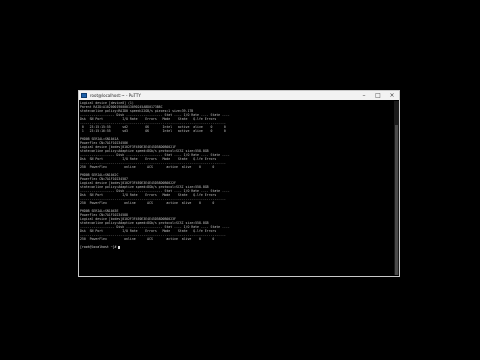  What do you see at coordinates (119, 247) in the screenshot?
I see `text-cursor` at bounding box center [119, 247].